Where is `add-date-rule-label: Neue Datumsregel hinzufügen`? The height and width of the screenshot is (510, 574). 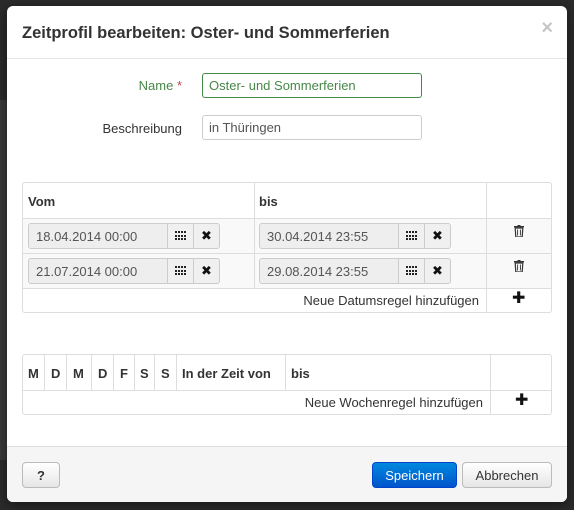 add-date-rule-label: Neue Datumsregel hinzufügen is located at coordinates (391, 300).